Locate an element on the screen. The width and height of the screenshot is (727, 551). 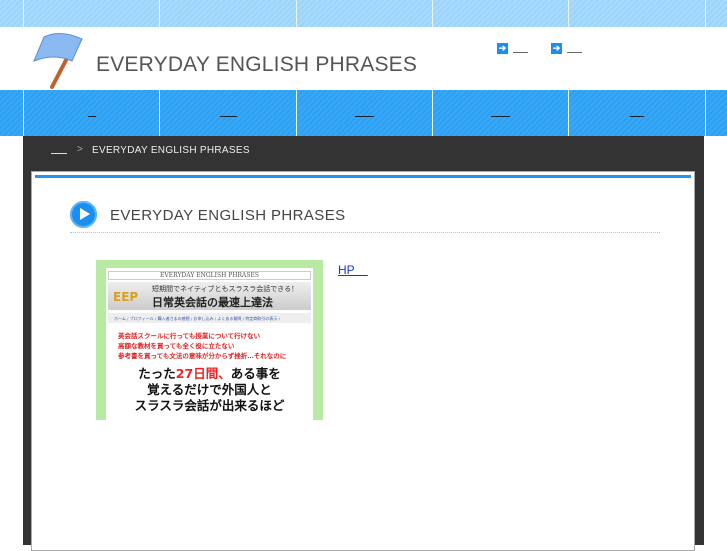
breadcrumb-home-link is located at coordinates (59, 150).